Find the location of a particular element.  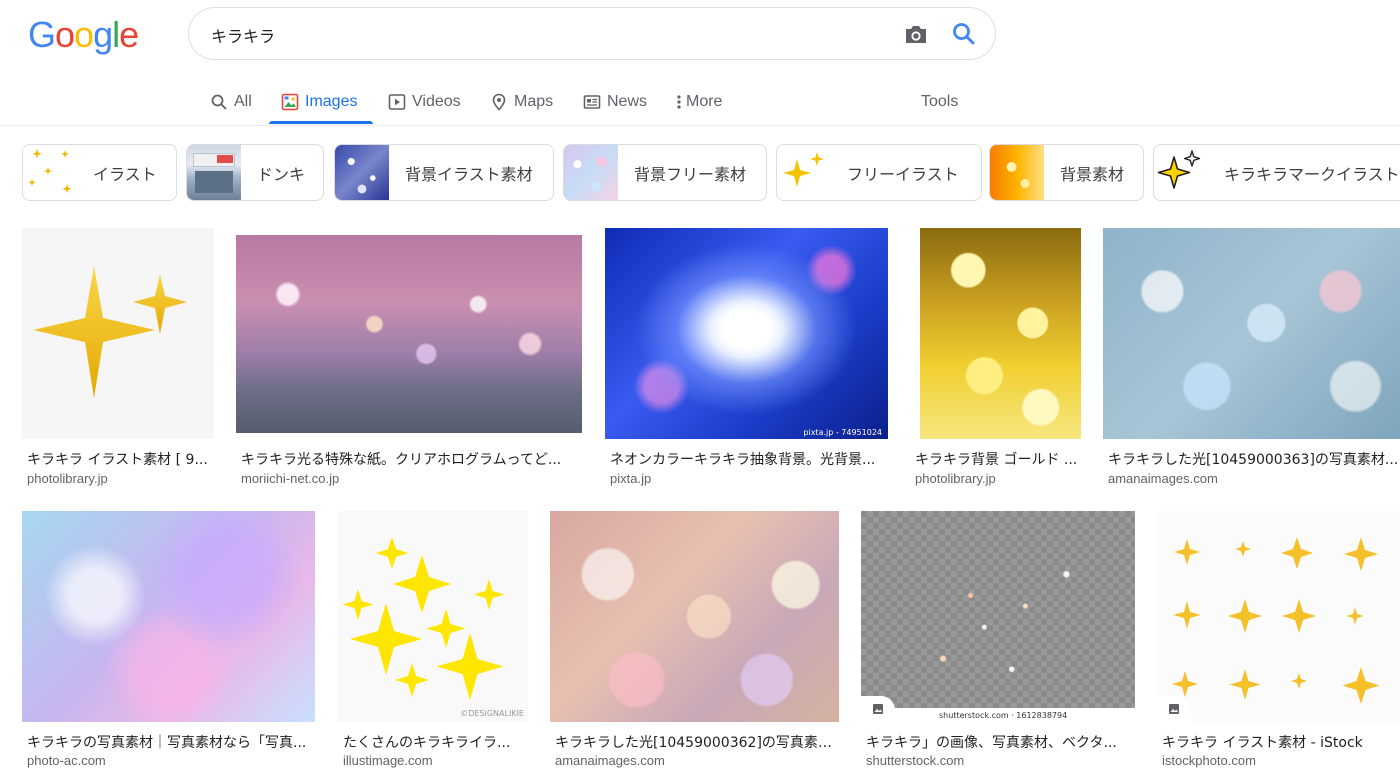

tab-label: Videos is located at coordinates (436, 101).